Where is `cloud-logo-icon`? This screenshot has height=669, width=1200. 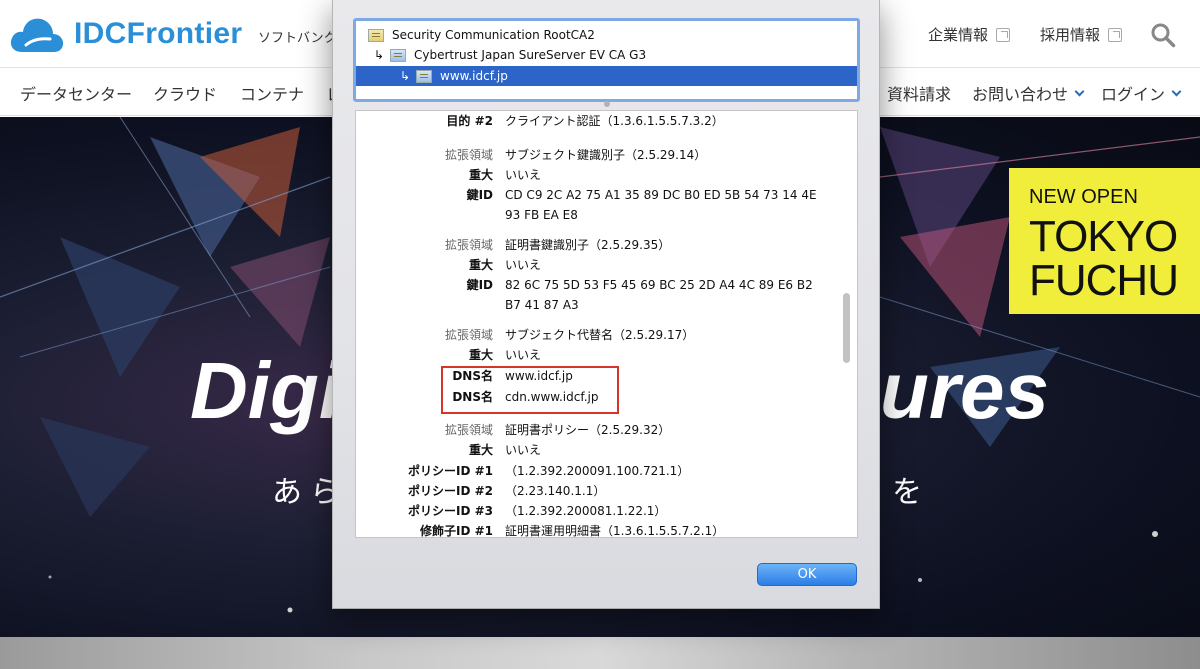 cloud-logo-icon is located at coordinates (37, 35).